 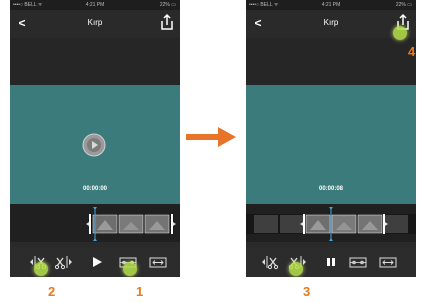 I want to click on edit-toolbar, so click(x=331, y=262).